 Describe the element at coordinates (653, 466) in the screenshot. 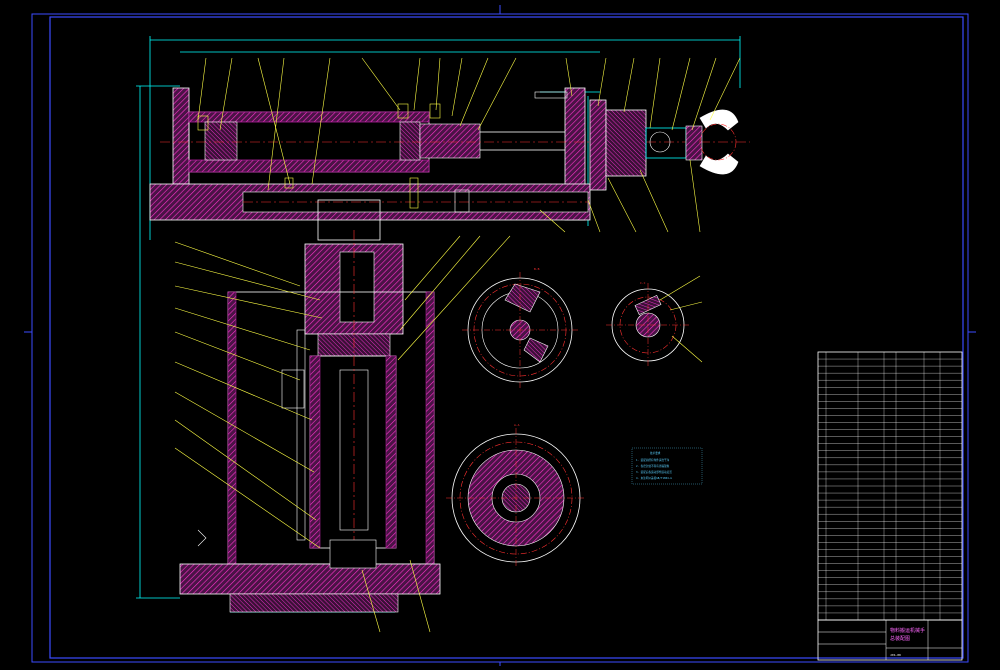

I see `note-line: 2. 各密封处不得有渗漏现象` at that location.